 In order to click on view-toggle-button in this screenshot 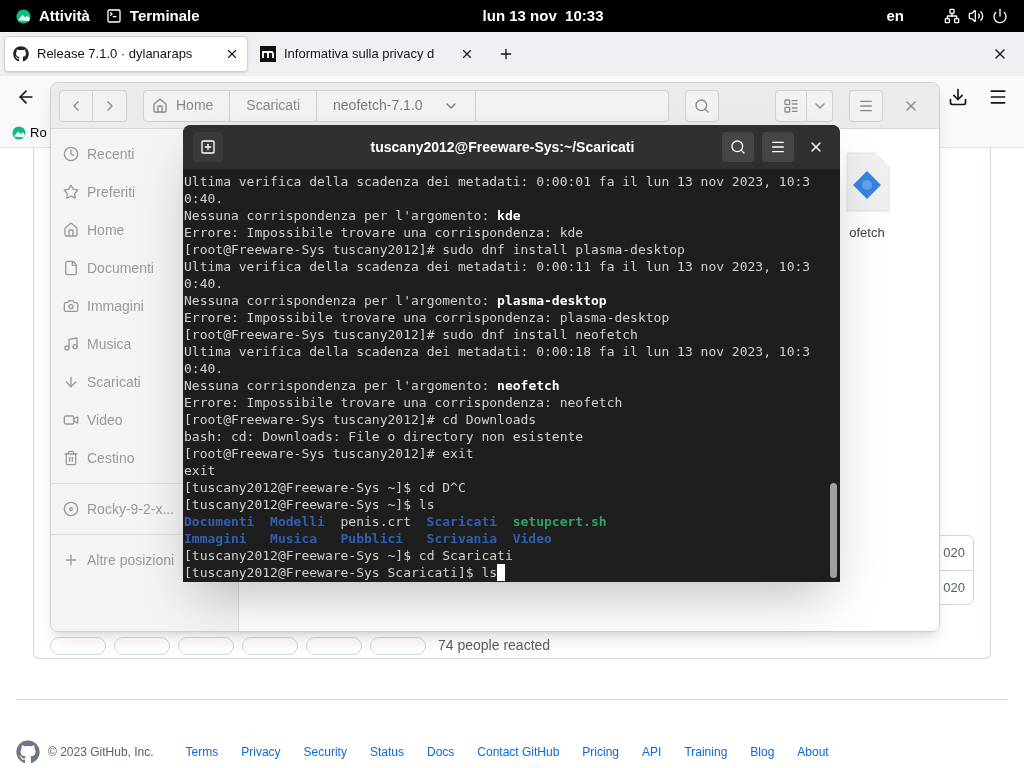, I will do `click(791, 105)`.